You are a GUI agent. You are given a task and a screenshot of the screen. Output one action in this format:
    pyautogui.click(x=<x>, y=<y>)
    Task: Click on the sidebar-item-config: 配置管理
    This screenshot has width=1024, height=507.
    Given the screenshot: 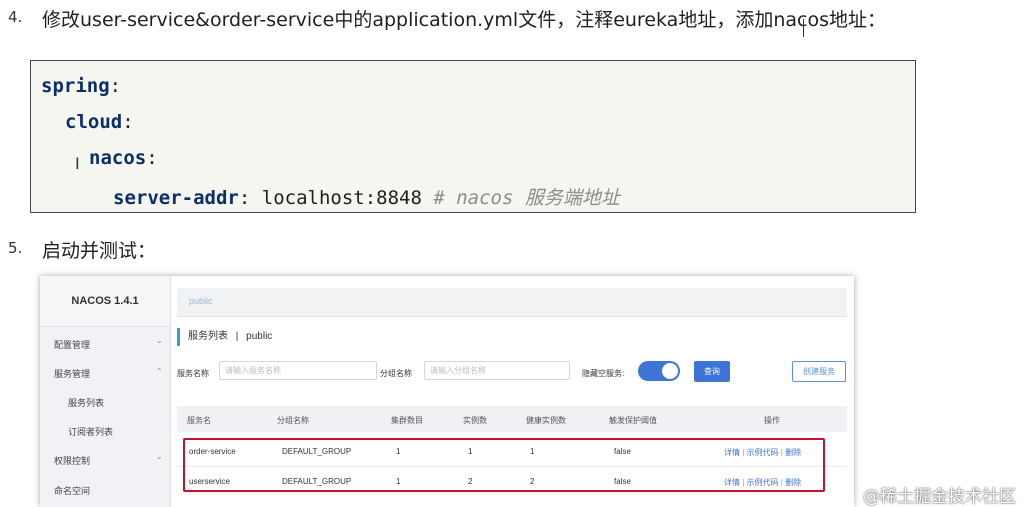 What is the action you would take?
    pyautogui.click(x=72, y=344)
    